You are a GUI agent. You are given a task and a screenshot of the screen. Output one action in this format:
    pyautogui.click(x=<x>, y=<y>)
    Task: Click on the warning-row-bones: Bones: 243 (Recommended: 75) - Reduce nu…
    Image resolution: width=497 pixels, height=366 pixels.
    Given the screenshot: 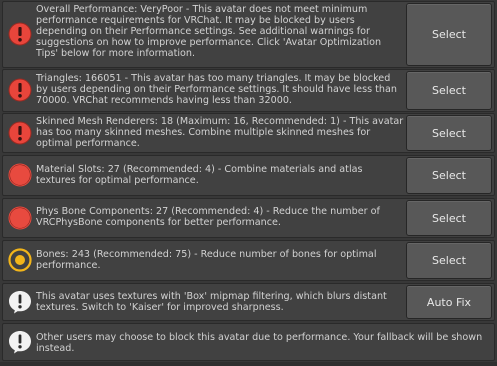 What is the action you would take?
    pyautogui.click(x=248, y=260)
    